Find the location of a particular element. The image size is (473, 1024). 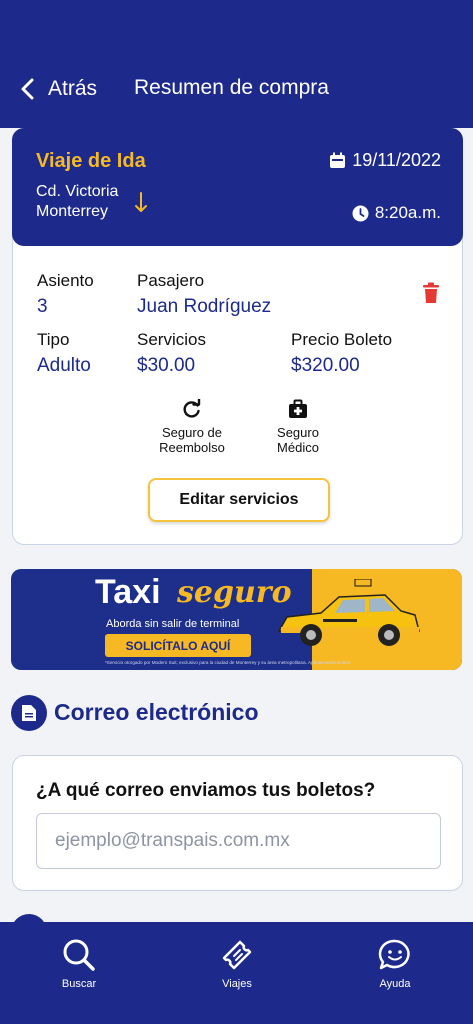

services-value: $30.00 is located at coordinates (166, 365).